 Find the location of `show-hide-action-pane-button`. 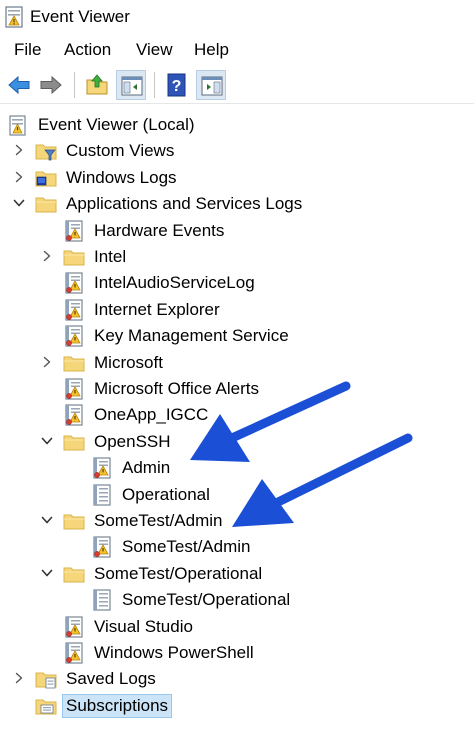

show-hide-action-pane-button is located at coordinates (211, 85).